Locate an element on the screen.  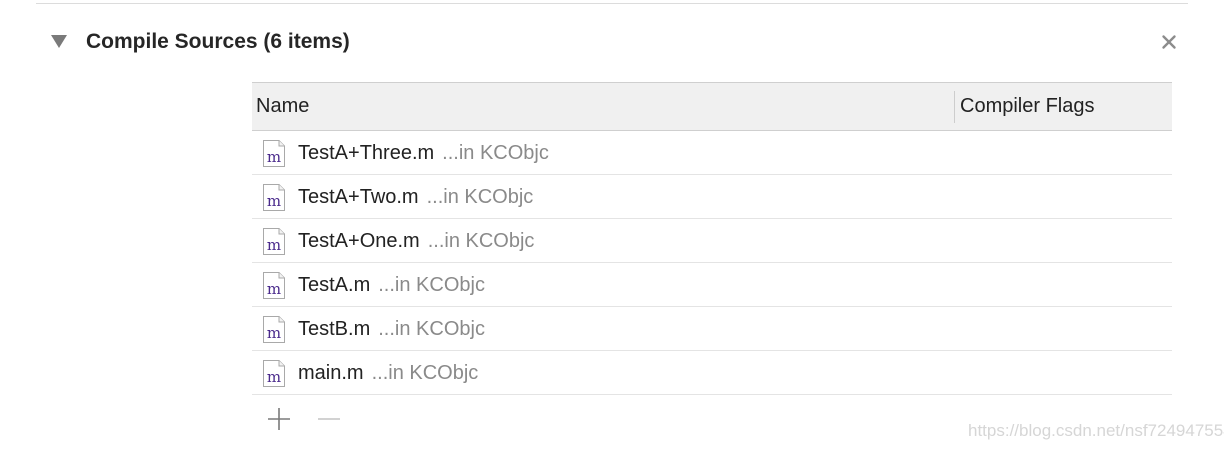
column-separator is located at coordinates (954, 107).